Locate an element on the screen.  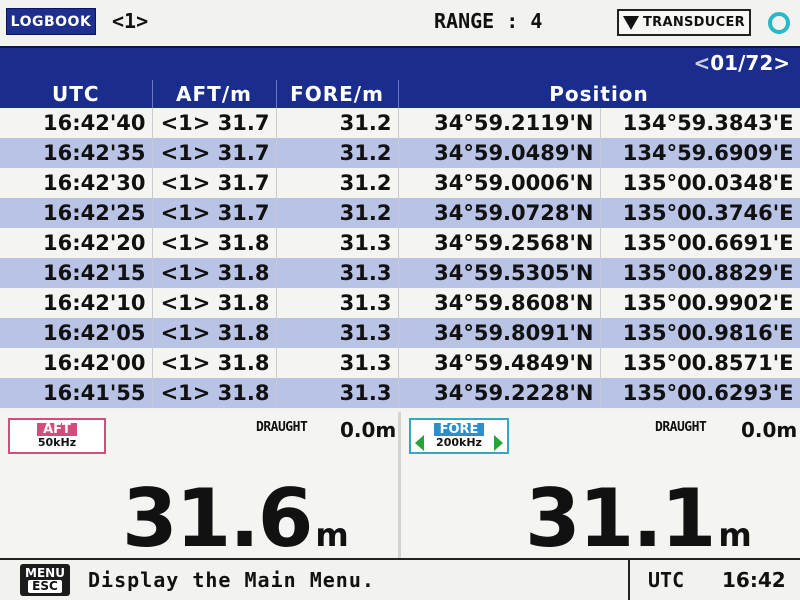
fore-depth-unit: m is located at coordinates (735, 535).